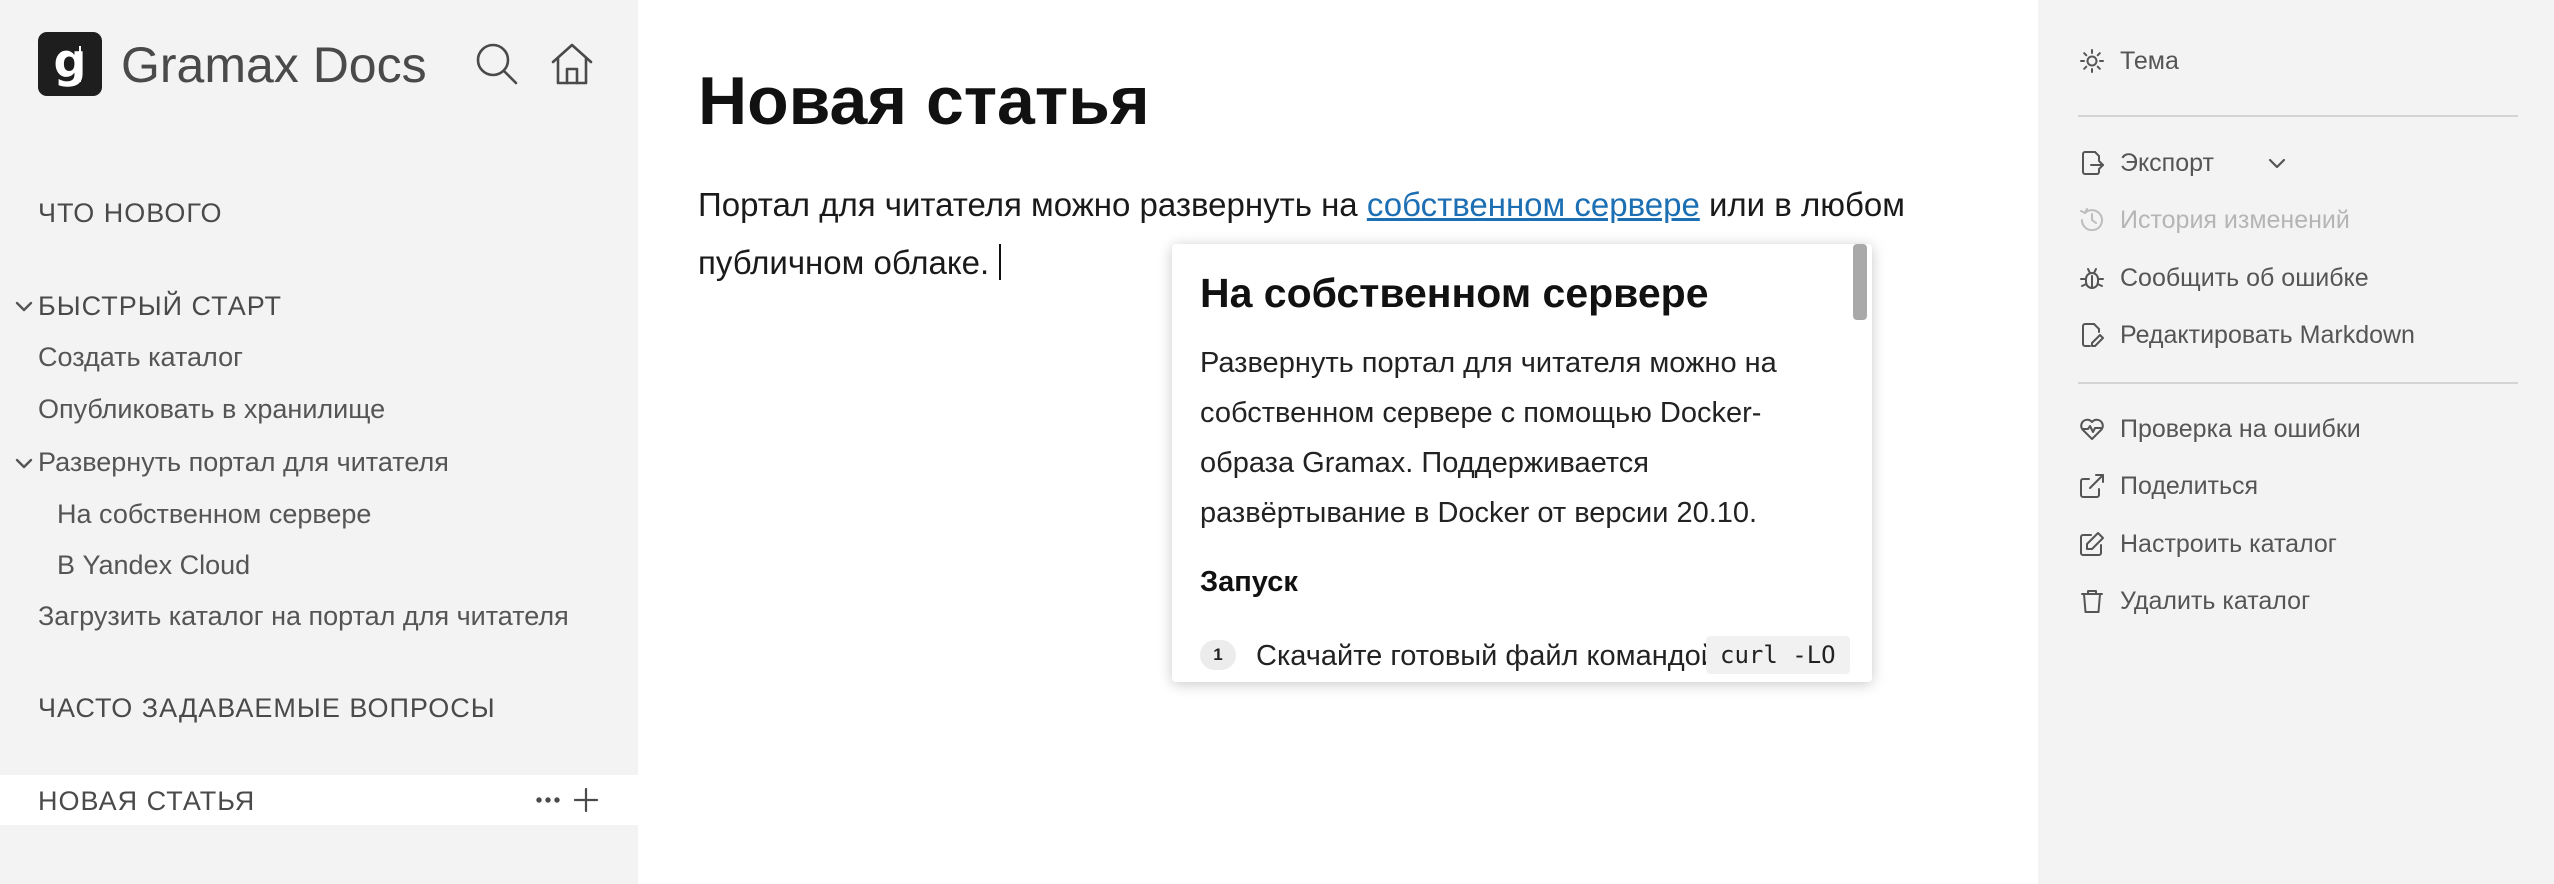  What do you see at coordinates (572, 64) in the screenshot?
I see `home-icon` at bounding box center [572, 64].